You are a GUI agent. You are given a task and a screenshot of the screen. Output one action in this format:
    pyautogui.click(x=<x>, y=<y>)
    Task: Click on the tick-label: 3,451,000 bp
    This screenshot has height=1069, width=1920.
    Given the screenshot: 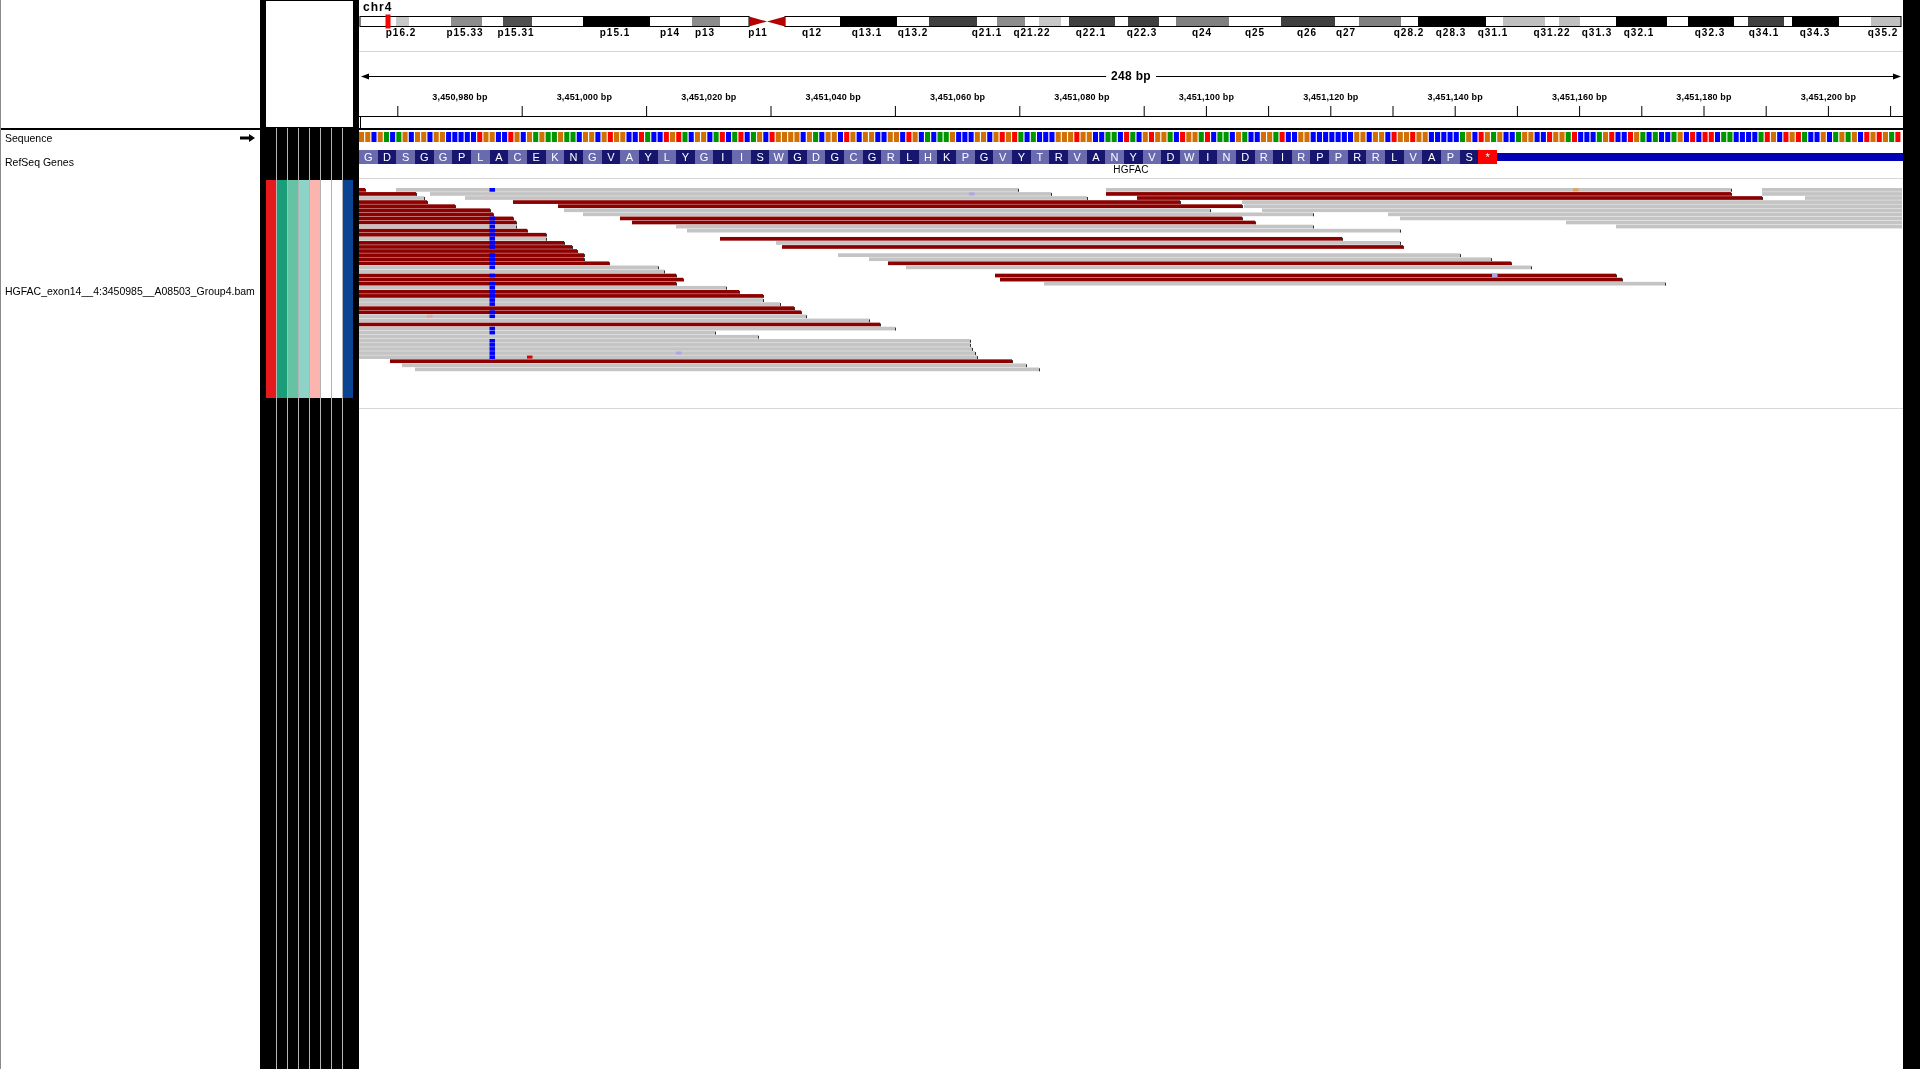 What is the action you would take?
    pyautogui.click(x=584, y=97)
    